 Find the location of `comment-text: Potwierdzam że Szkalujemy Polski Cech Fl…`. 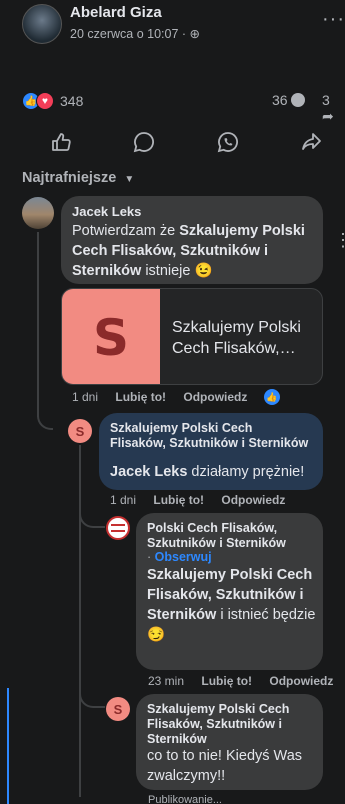

comment-text: Potwierdzam że Szkalujemy Polski Cech Fl… is located at coordinates (194, 251).